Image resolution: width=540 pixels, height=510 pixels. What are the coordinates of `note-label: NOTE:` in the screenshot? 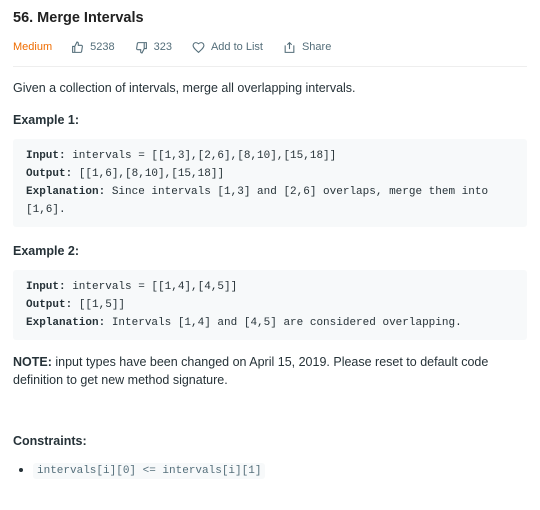 It's located at (32, 362).